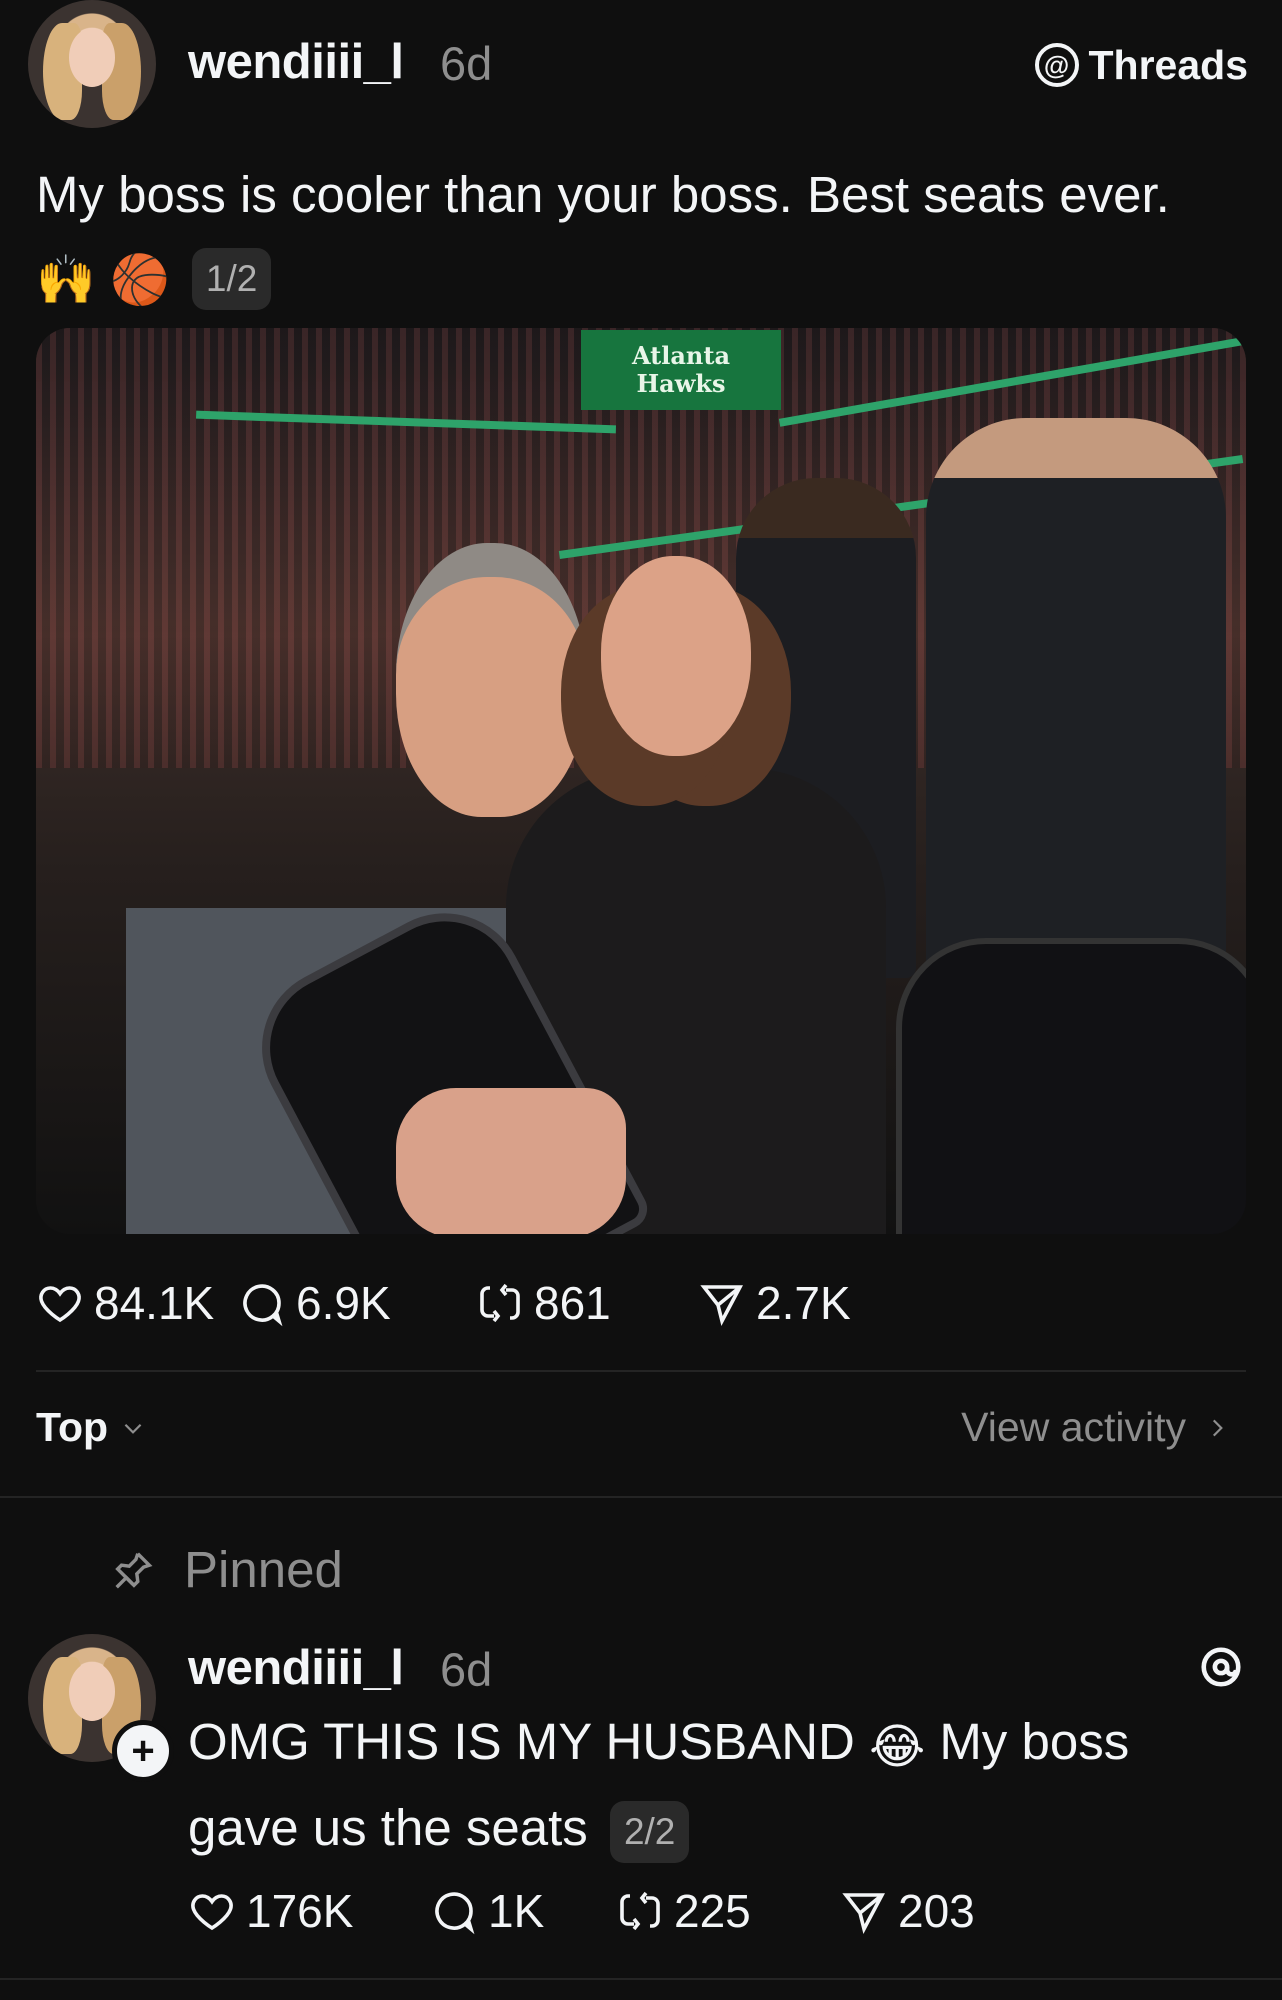 Image resolution: width=1282 pixels, height=2000 pixels. I want to click on reply-actions: 176K 1K 225 203, so click(581, 1911).